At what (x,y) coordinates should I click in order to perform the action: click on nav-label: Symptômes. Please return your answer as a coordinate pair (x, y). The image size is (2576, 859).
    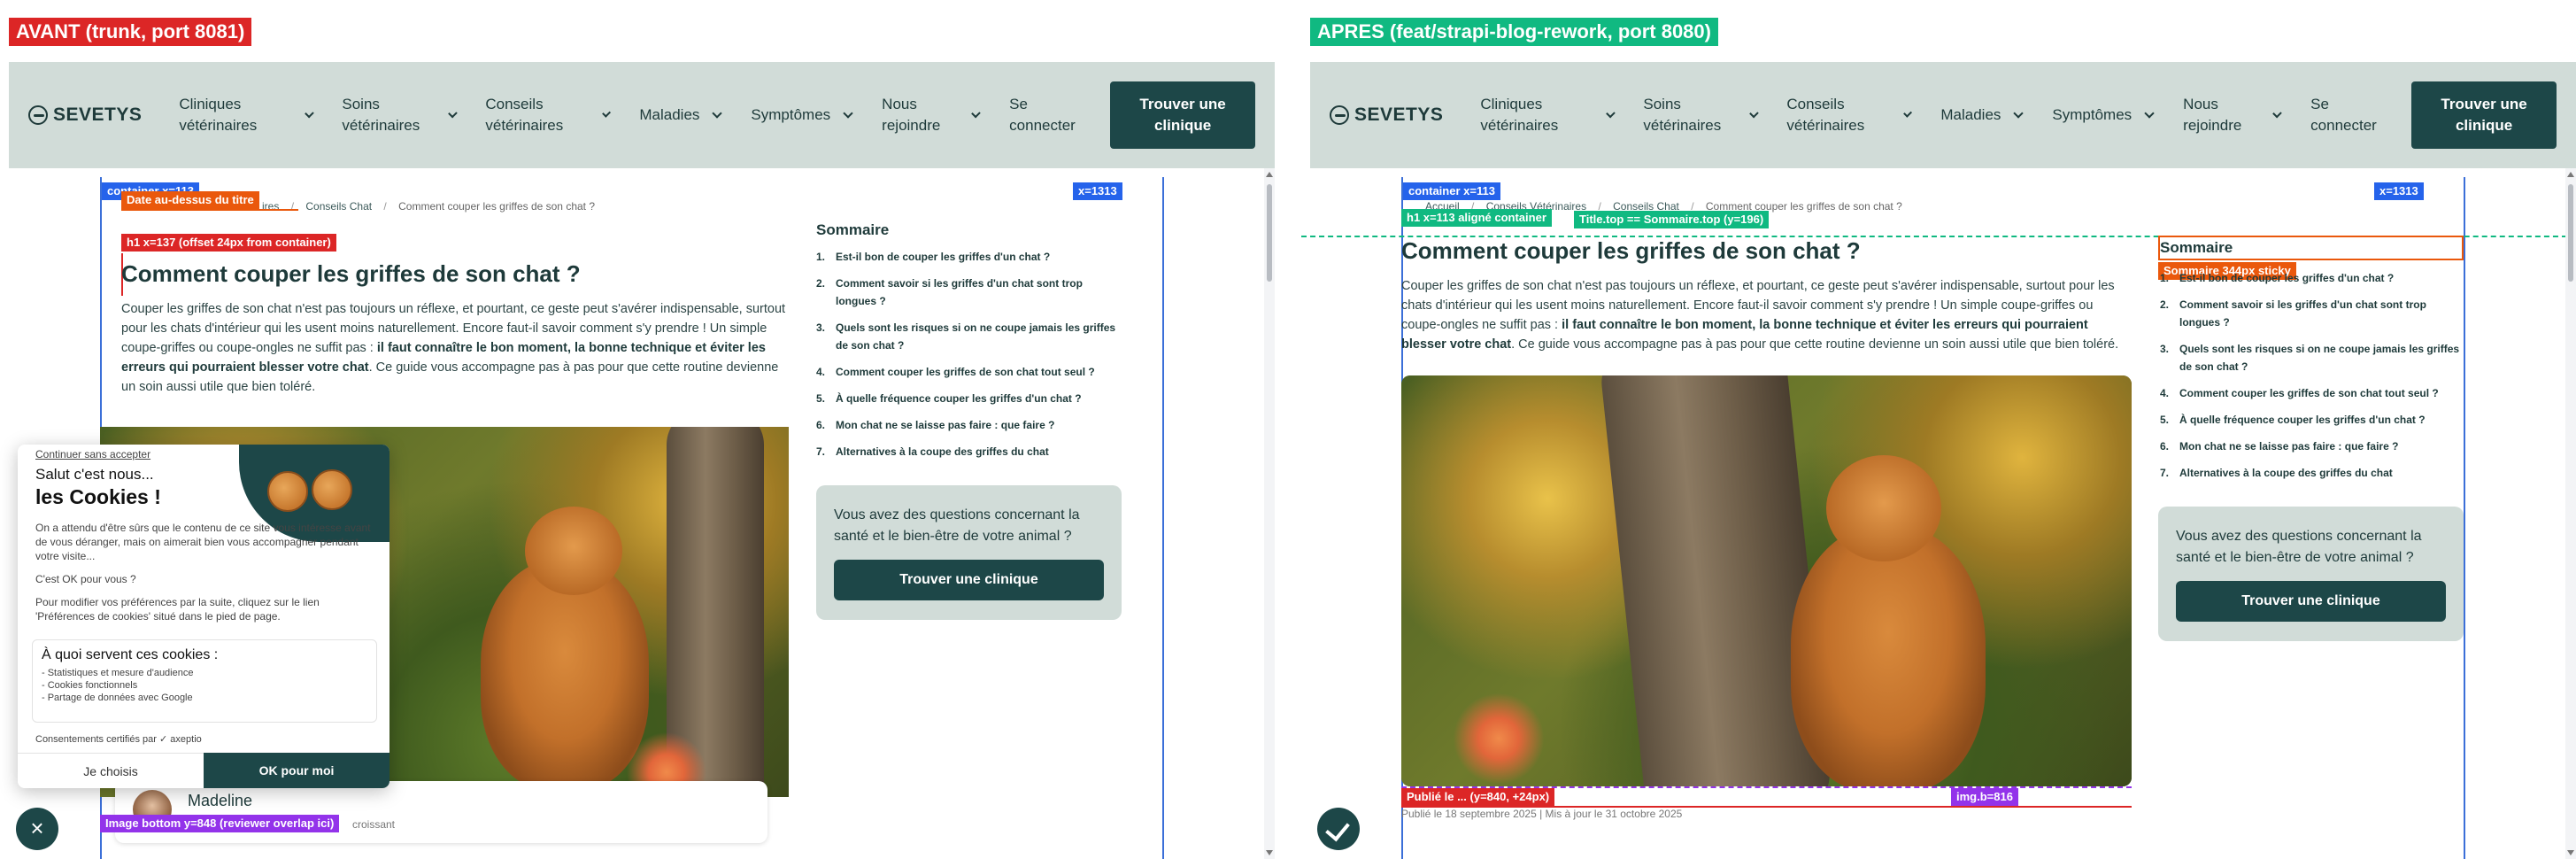
    Looking at the image, I should click on (791, 114).